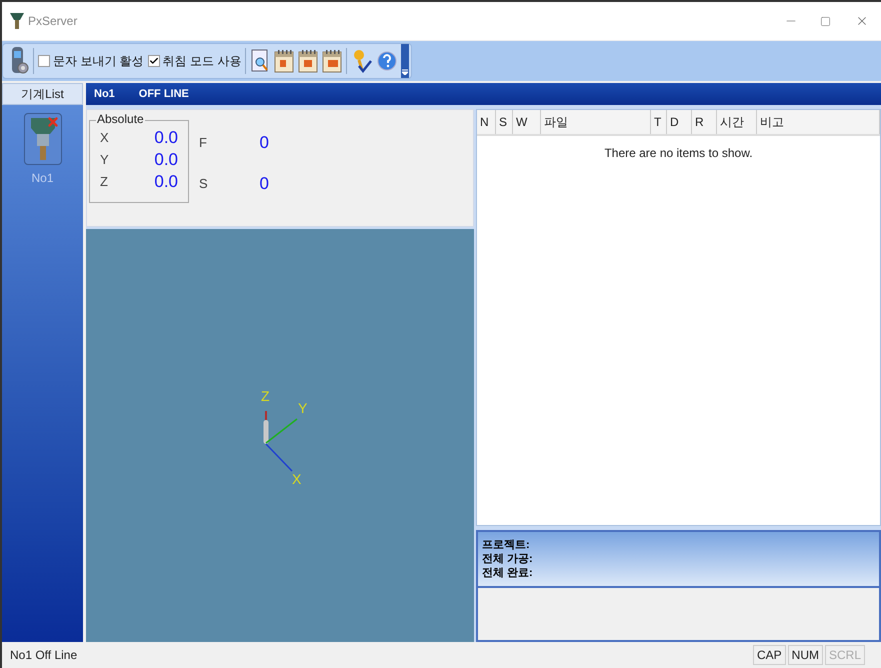 This screenshot has height=668, width=881. I want to click on toolbar-checkbox: 문자 보내기 활성, so click(91, 61).